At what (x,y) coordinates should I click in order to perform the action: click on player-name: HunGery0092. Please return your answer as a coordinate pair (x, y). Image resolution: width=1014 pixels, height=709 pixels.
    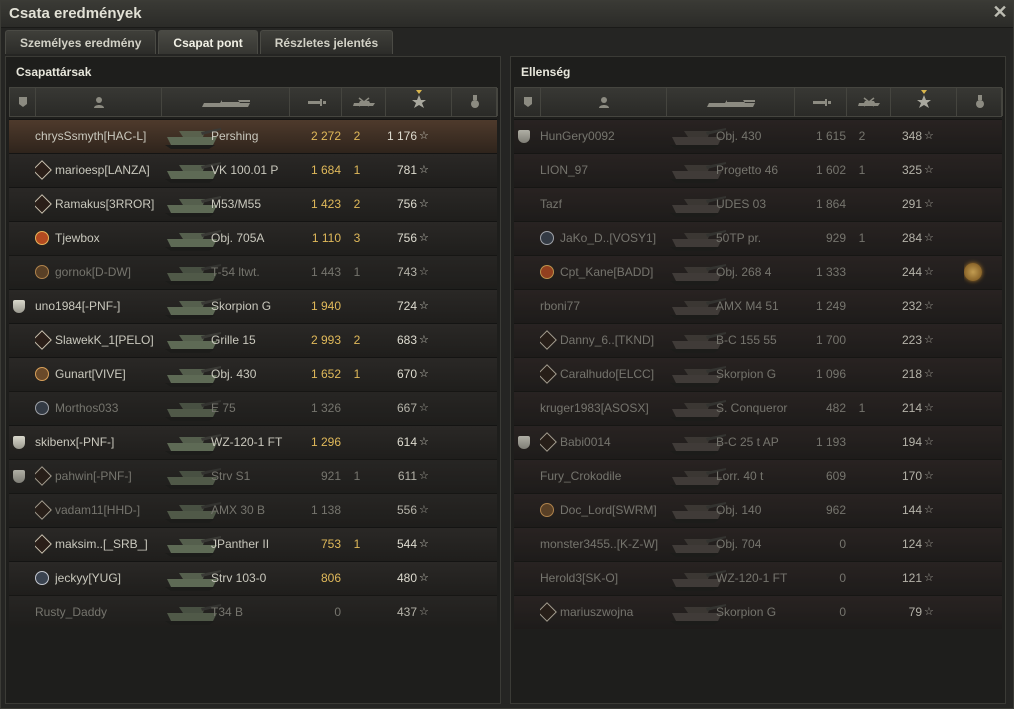
    Looking at the image, I should click on (602, 136).